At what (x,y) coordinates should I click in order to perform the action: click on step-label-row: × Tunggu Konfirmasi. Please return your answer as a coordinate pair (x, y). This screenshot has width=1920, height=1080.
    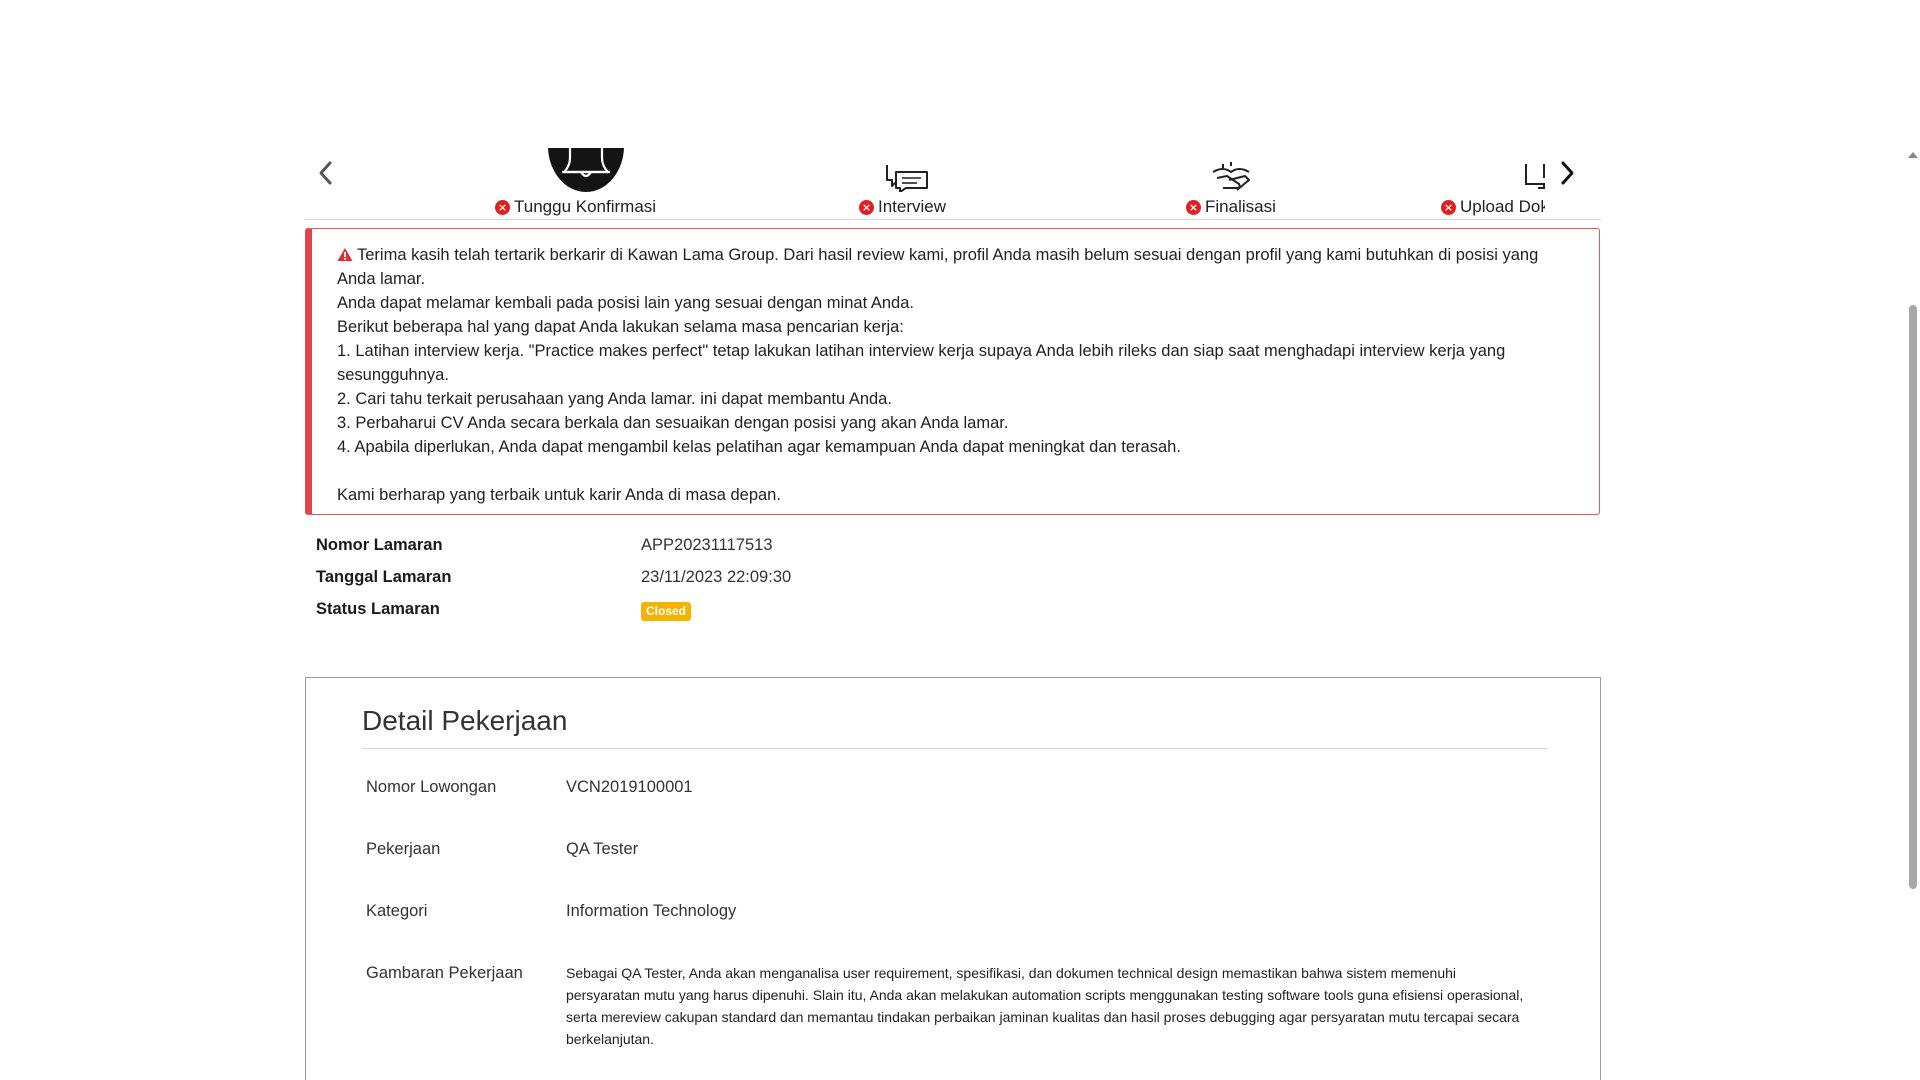
    Looking at the image, I should click on (575, 207).